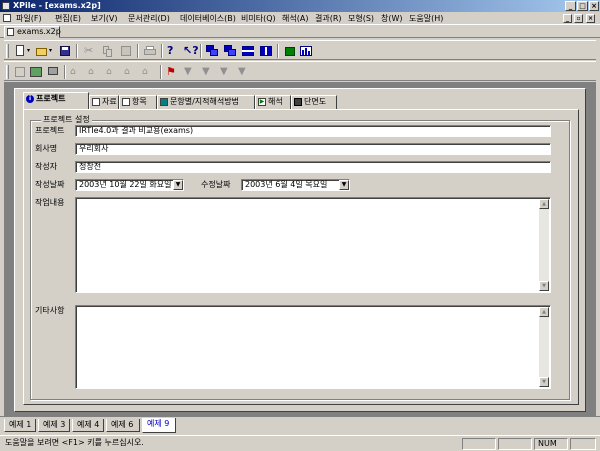 Image resolution: width=600 pixels, height=451 pixels. I want to click on author-field: 정창전, so click(313, 167).